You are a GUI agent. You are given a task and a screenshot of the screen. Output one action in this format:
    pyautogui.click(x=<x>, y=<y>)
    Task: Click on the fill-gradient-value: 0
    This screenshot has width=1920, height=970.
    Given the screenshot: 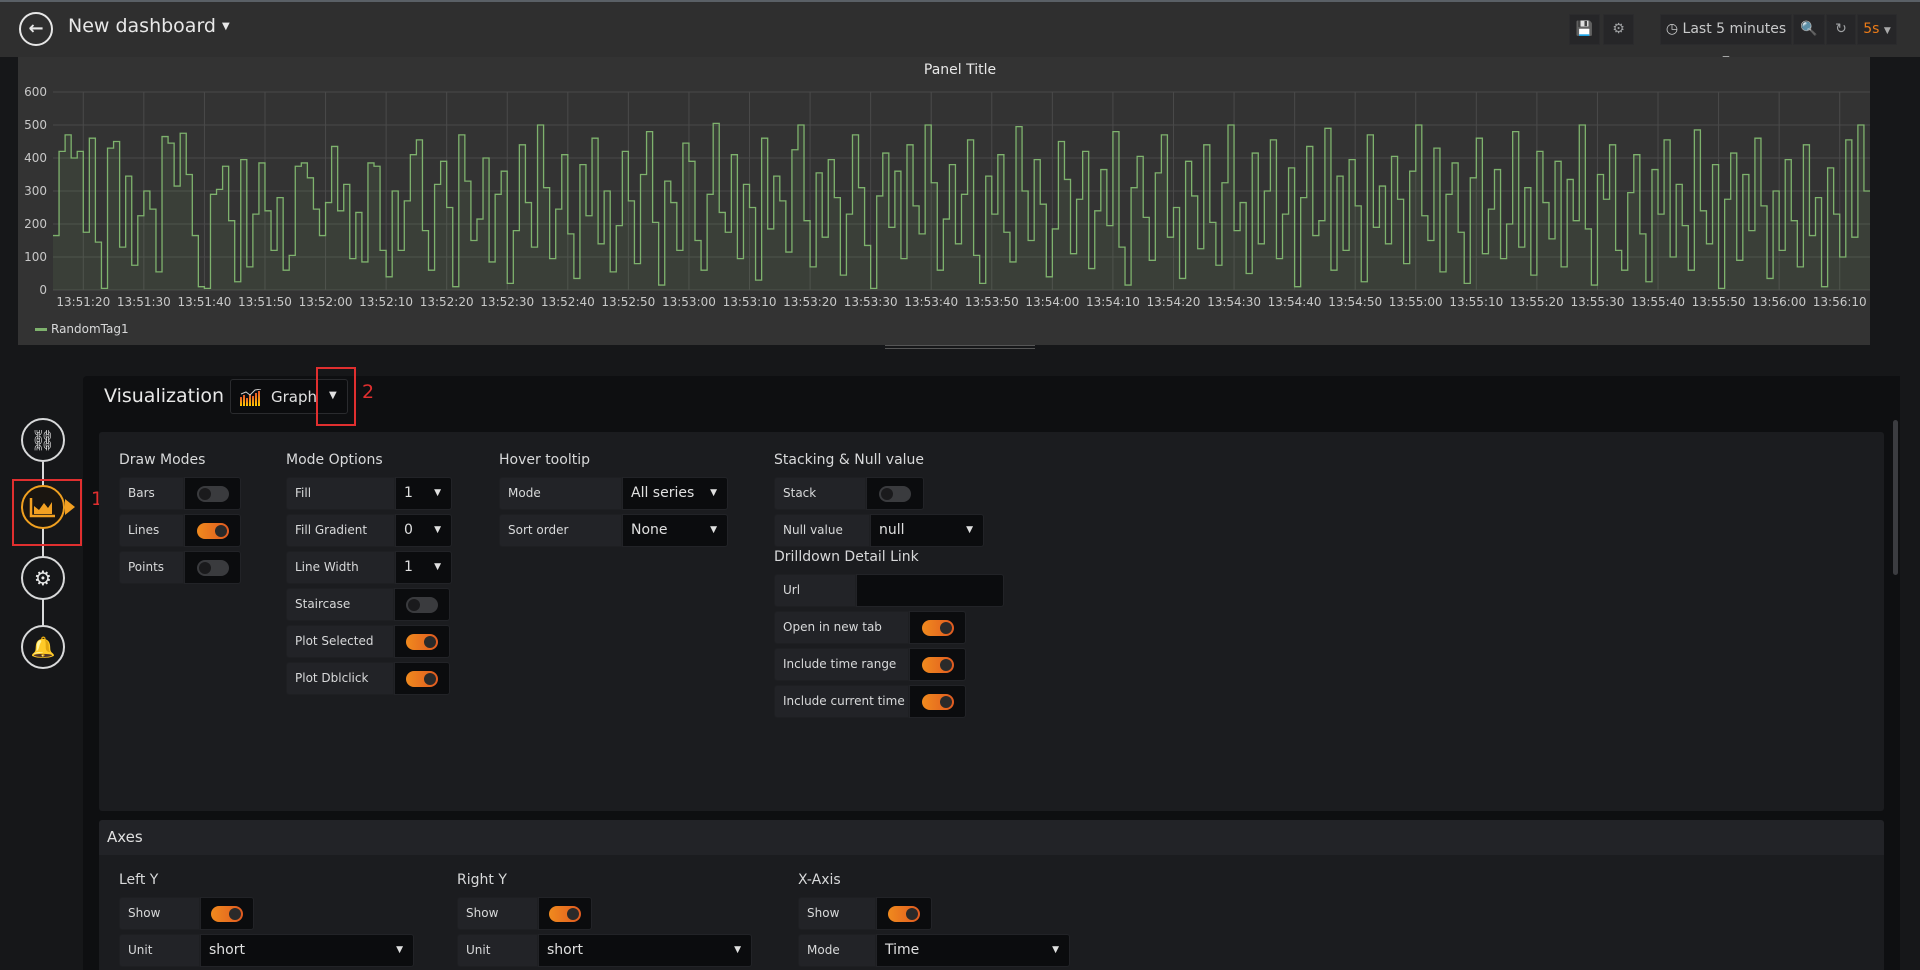 What is the action you would take?
    pyautogui.click(x=408, y=530)
    